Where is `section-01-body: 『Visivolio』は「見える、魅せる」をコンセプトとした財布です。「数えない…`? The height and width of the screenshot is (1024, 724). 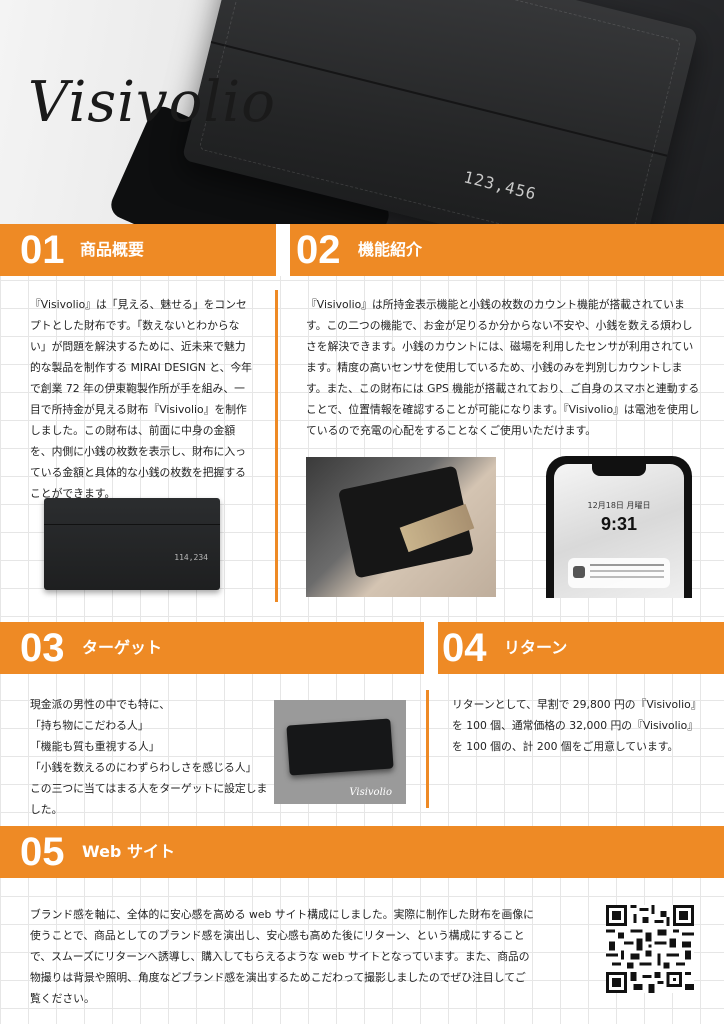 section-01-body: 『Visivolio』は「見える、魅せる」をコンセプトとした財布です。「数えない… is located at coordinates (141, 399).